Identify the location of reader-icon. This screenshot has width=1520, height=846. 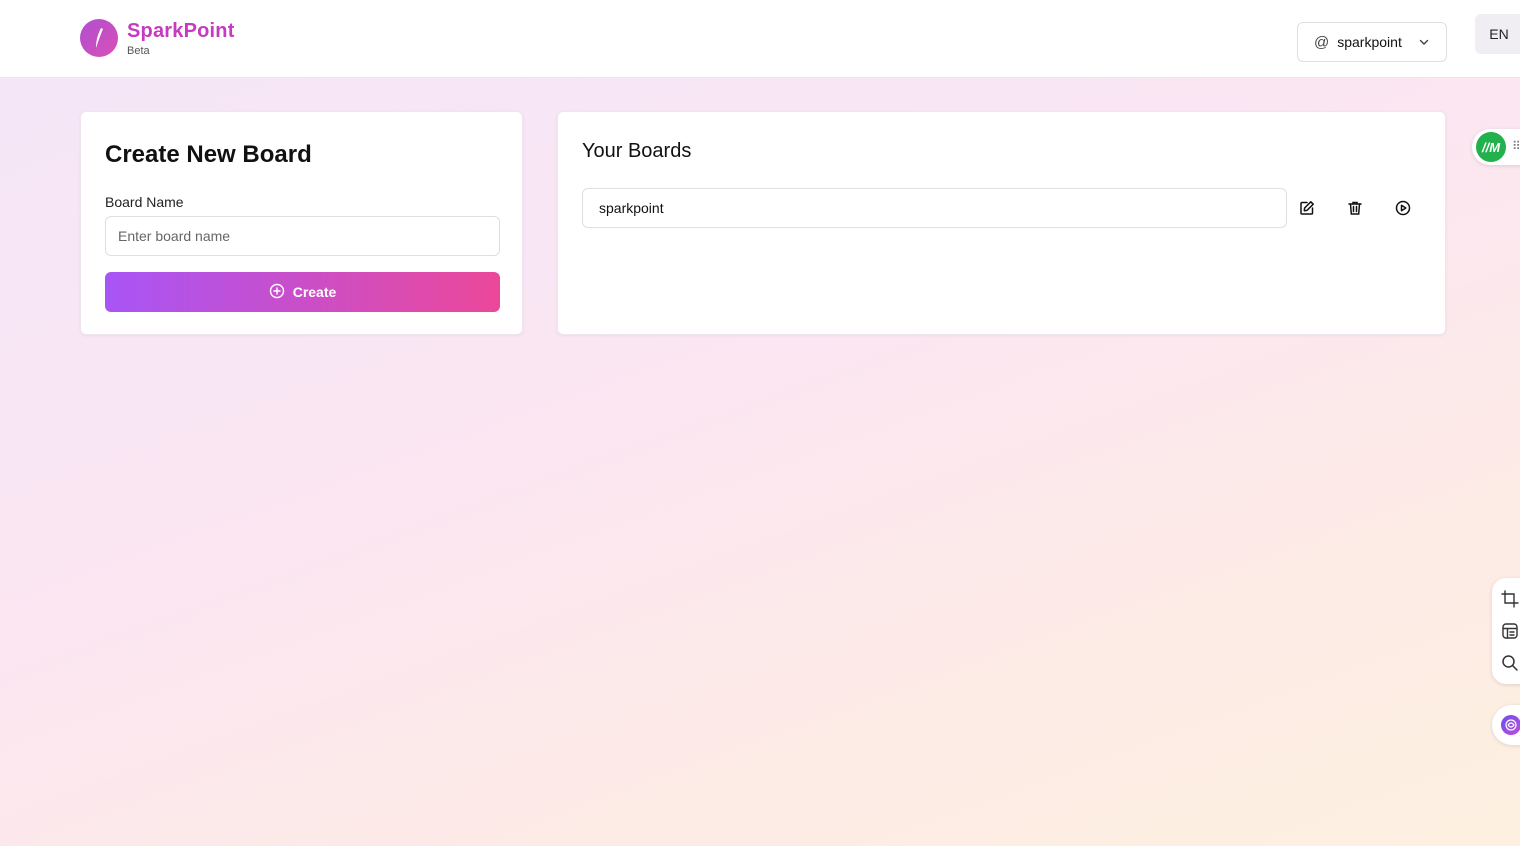
(1510, 631).